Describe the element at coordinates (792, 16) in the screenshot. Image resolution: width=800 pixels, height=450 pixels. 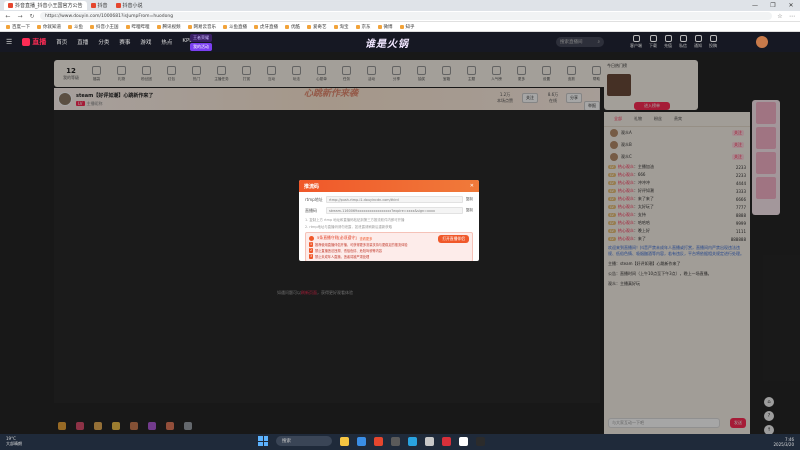
I see `menu-icon: ⋯` at that location.